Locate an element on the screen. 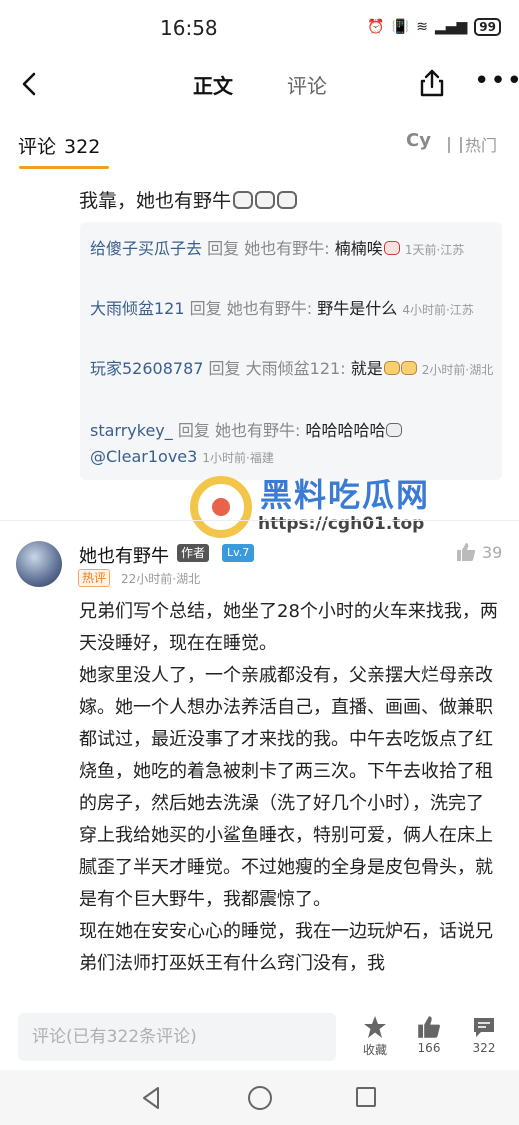 The height and width of the screenshot is (1125, 519). reply-meta: 1天前·江苏 is located at coordinates (434, 250).